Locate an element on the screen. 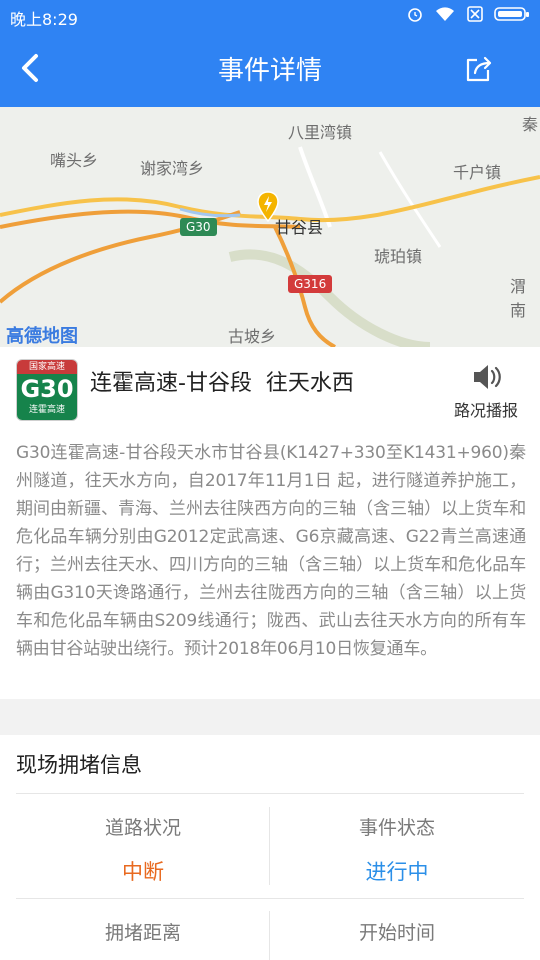 This screenshot has height=960, width=540. start-time-label: 开始时间 is located at coordinates (396, 933).